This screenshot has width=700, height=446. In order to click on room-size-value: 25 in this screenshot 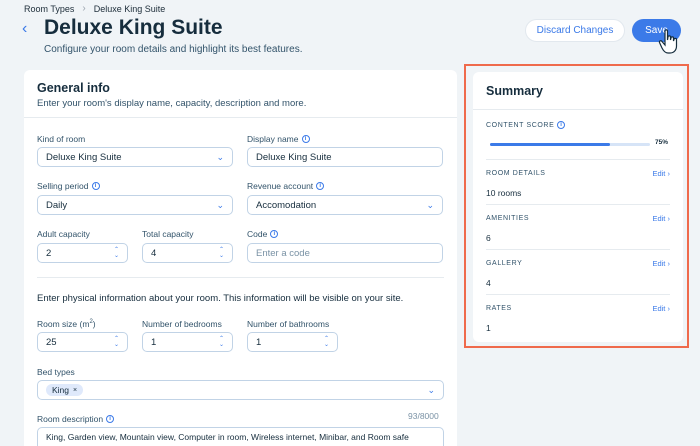, I will do `click(51, 342)`.